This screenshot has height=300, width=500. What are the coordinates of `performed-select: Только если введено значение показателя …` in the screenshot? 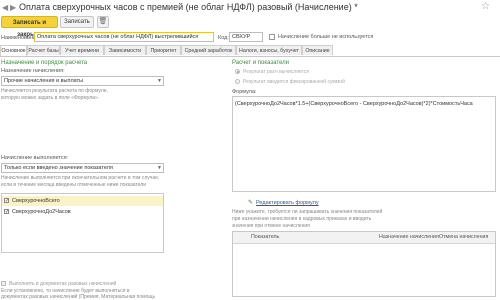 It's located at (82, 168).